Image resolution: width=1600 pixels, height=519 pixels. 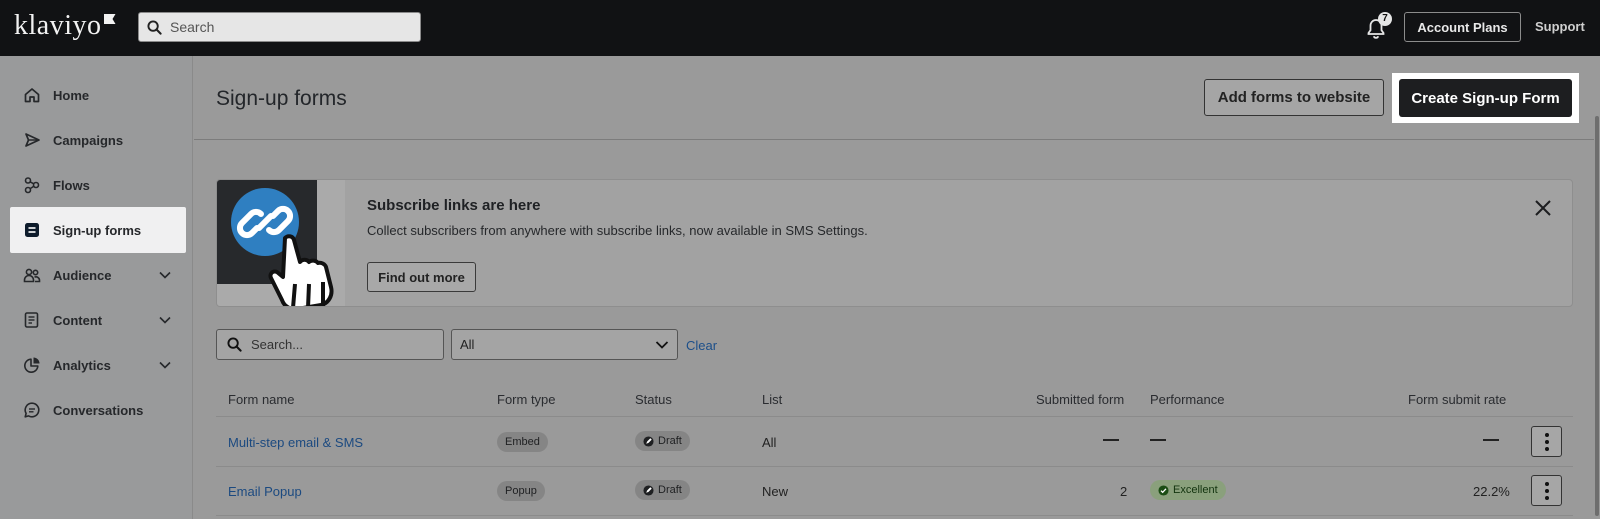 I want to click on sidebar-item-home: Home, so click(x=98, y=95).